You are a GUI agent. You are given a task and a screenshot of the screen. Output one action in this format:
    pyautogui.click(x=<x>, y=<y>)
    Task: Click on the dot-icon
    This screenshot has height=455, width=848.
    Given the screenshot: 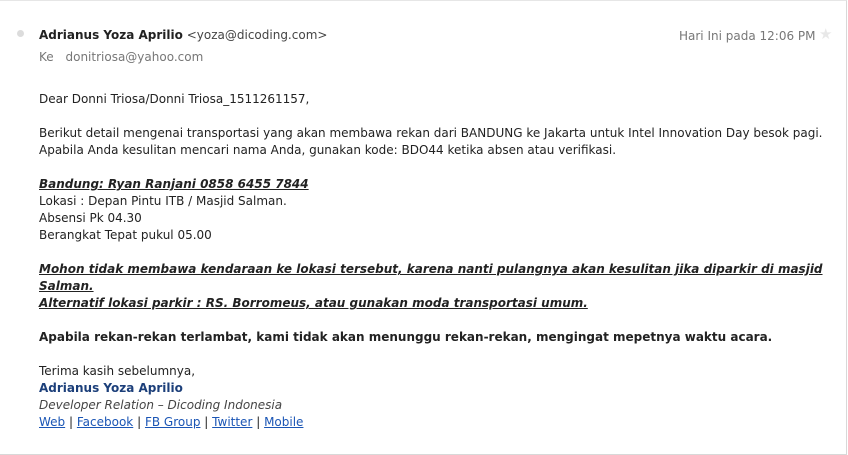 What is the action you would take?
    pyautogui.click(x=20, y=33)
    